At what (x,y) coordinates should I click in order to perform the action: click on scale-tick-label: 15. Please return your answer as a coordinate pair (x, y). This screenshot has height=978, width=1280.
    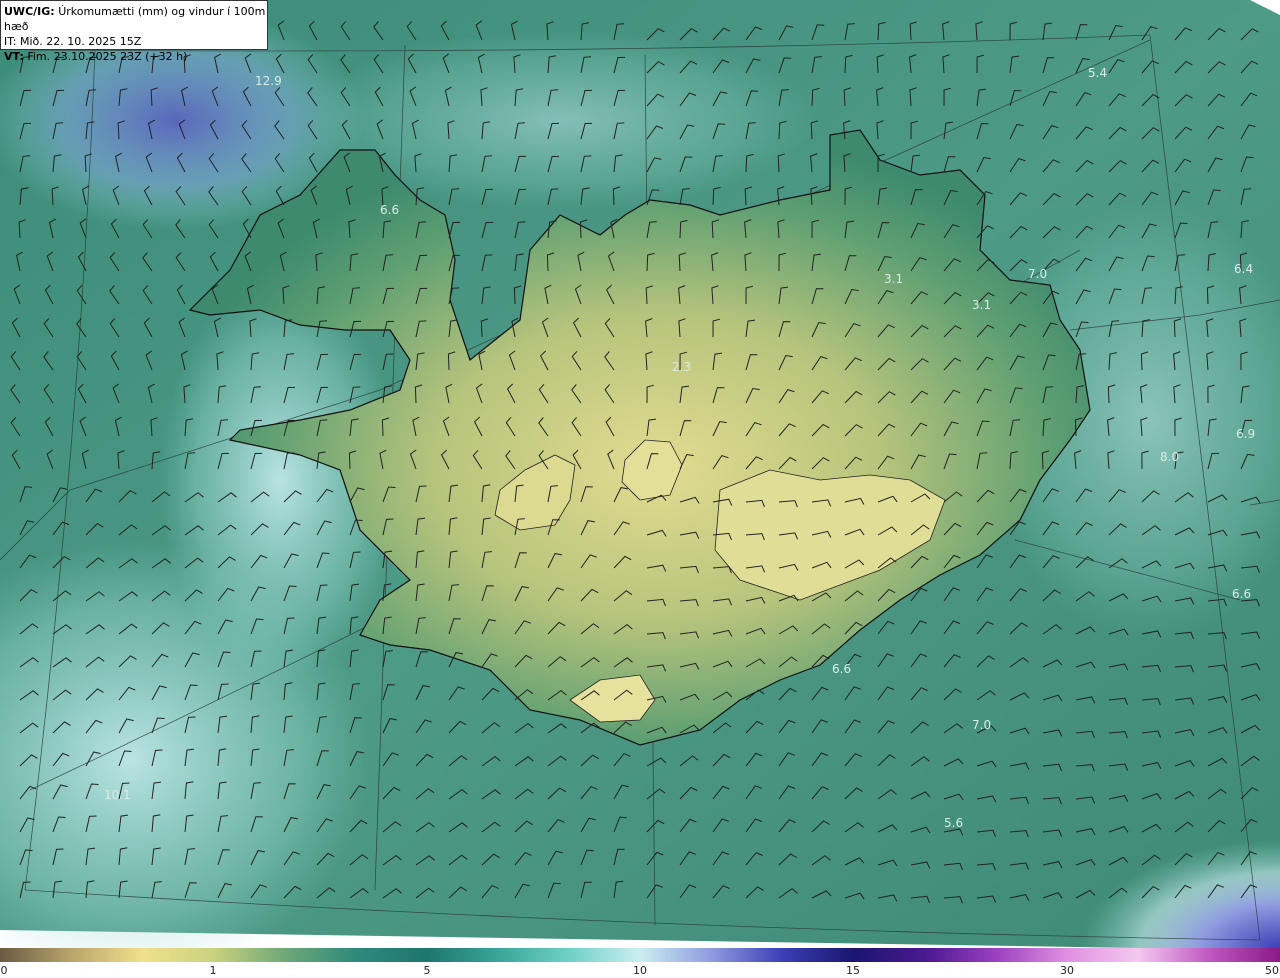
    Looking at the image, I should click on (853, 970).